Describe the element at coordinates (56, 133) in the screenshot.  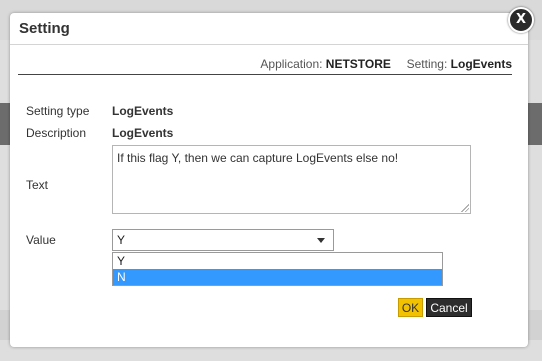
I see `description-label: Description` at that location.